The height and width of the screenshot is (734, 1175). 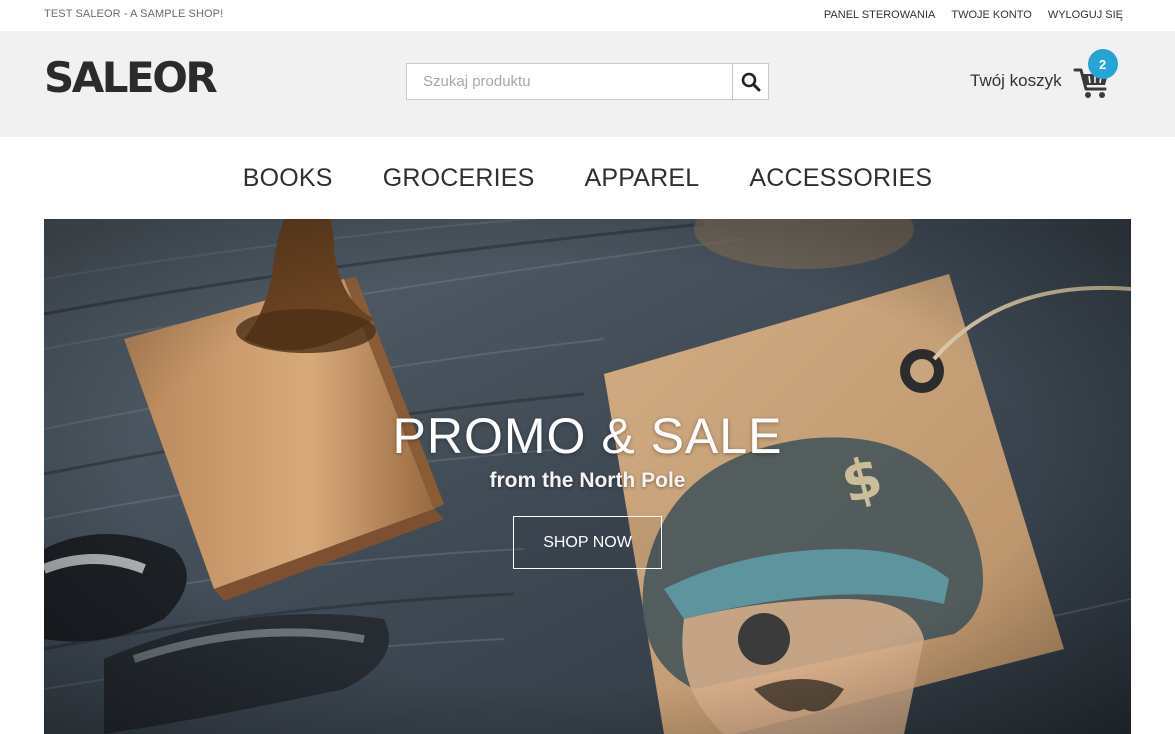 What do you see at coordinates (459, 178) in the screenshot?
I see `nav-item-groceries: GROCERIES` at bounding box center [459, 178].